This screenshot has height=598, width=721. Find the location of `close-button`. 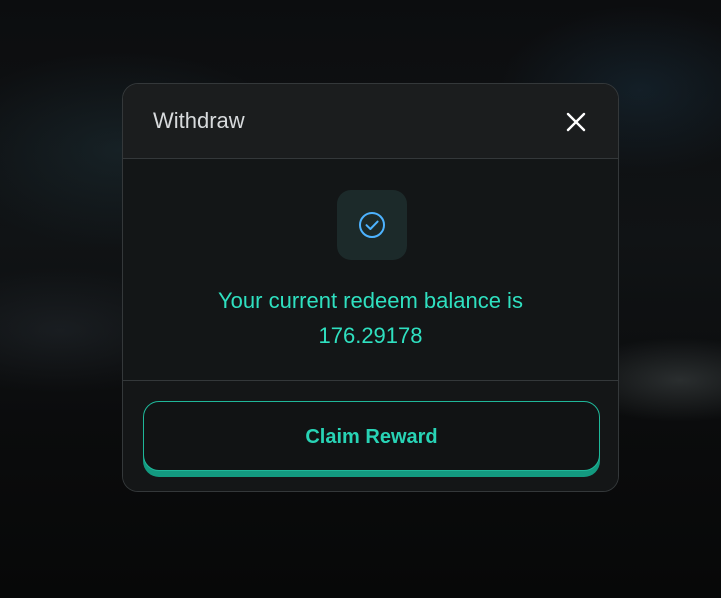

close-button is located at coordinates (576, 122).